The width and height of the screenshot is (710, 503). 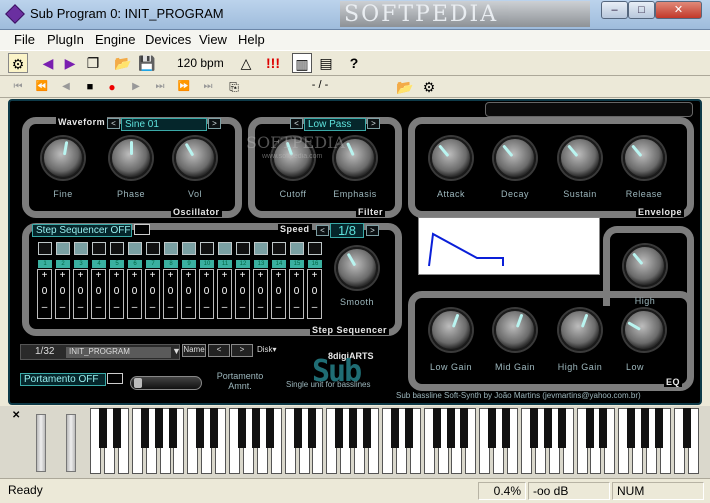 I want to click on mod-wheel, so click(x=71, y=443).